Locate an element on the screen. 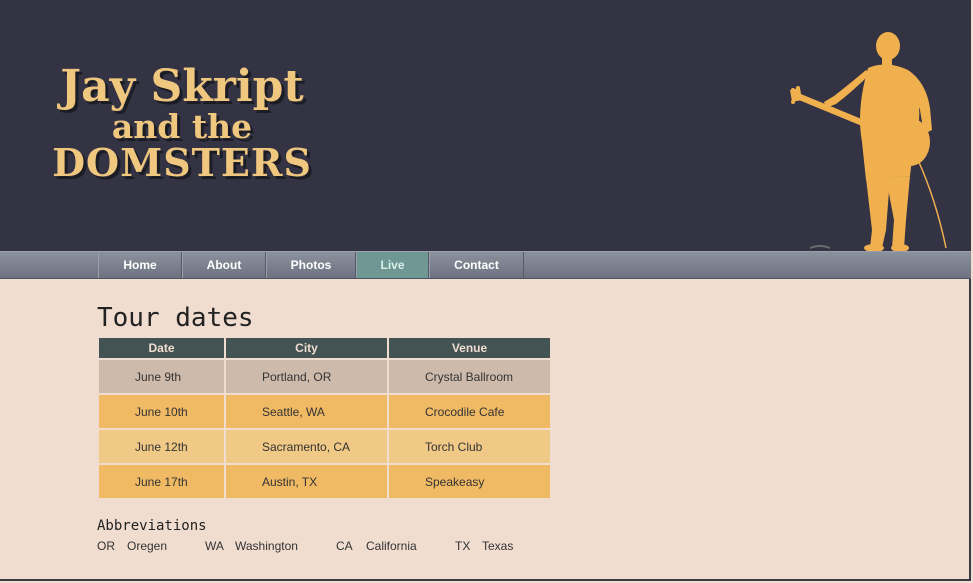  cell-date: June 17th is located at coordinates (161, 481).